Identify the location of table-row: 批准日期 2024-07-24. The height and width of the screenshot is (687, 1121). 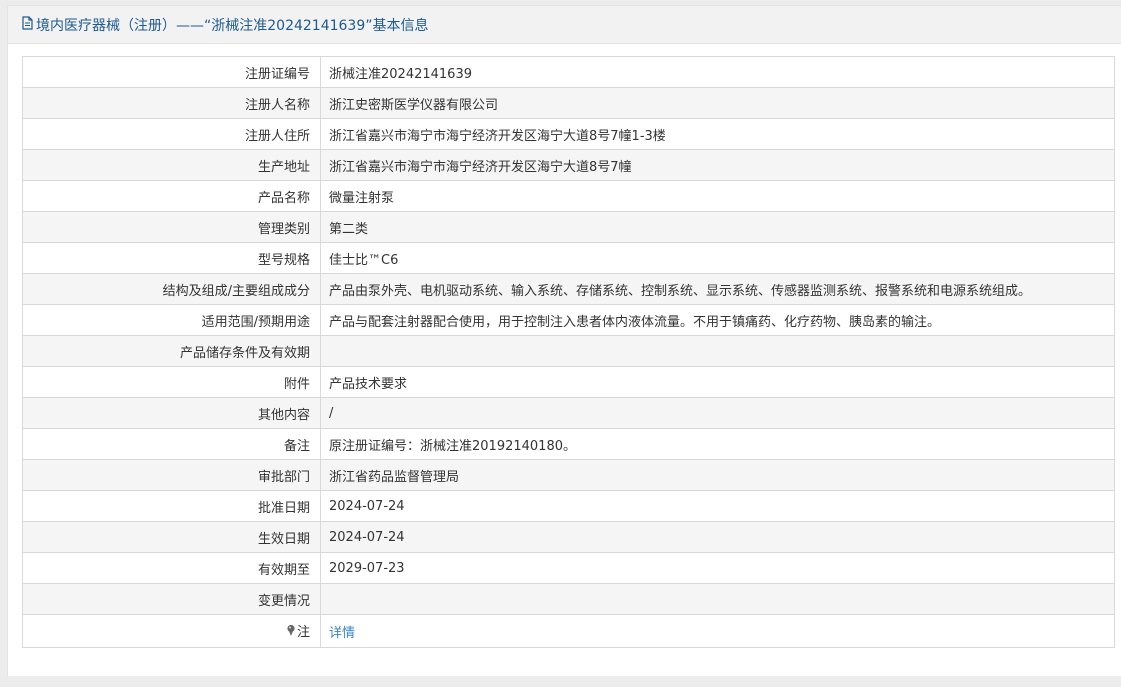
(568, 506).